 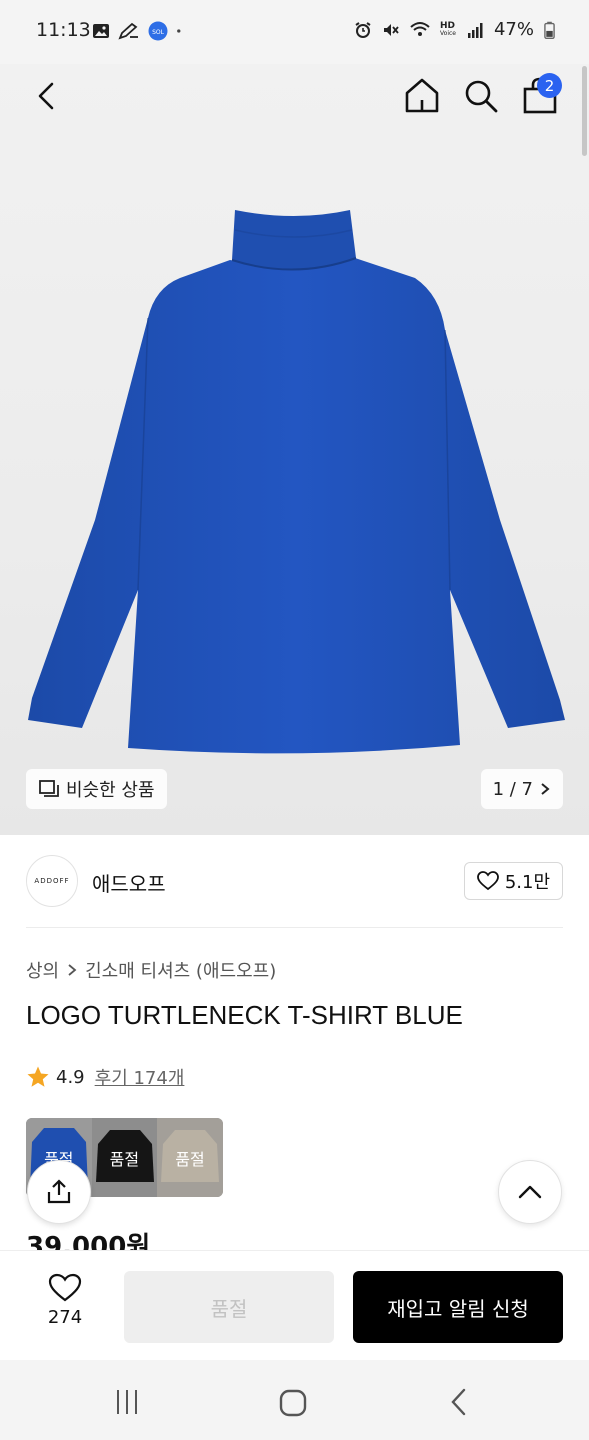 What do you see at coordinates (513, 29) in the screenshot?
I see `battery-percent: 47%` at bounding box center [513, 29].